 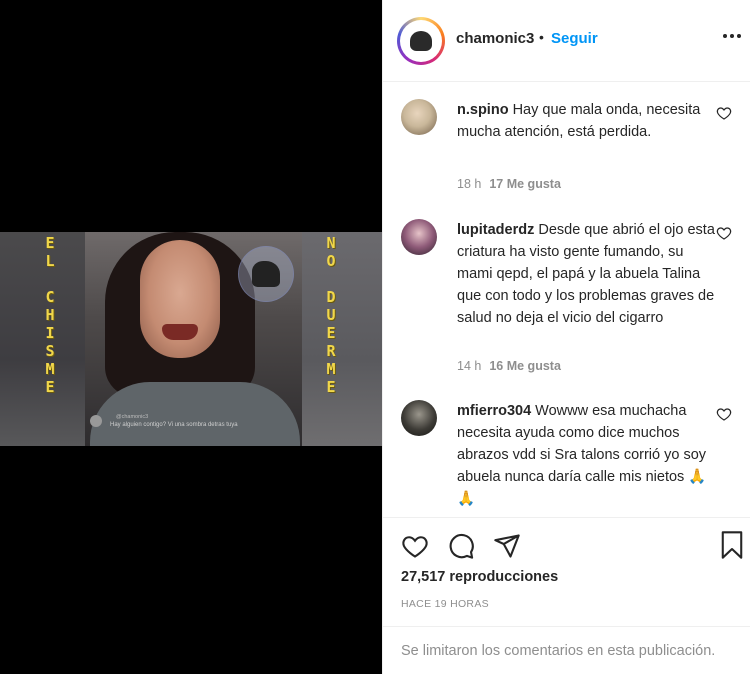 I want to click on avatar, so click(x=421, y=41).